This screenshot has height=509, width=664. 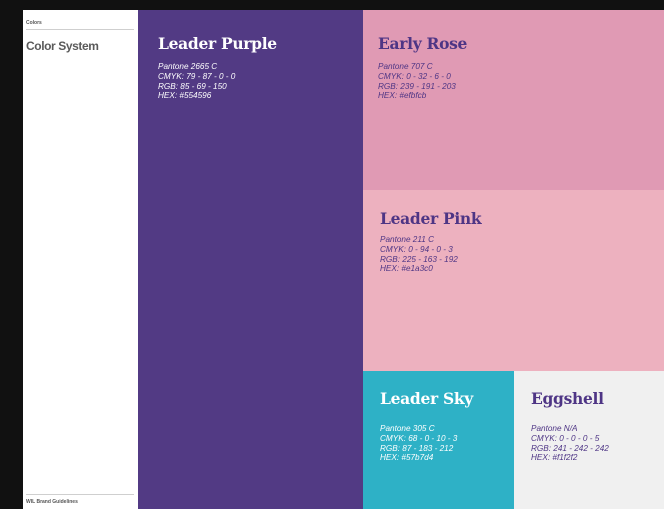 I want to click on bottom-divider, so click(x=80, y=494).